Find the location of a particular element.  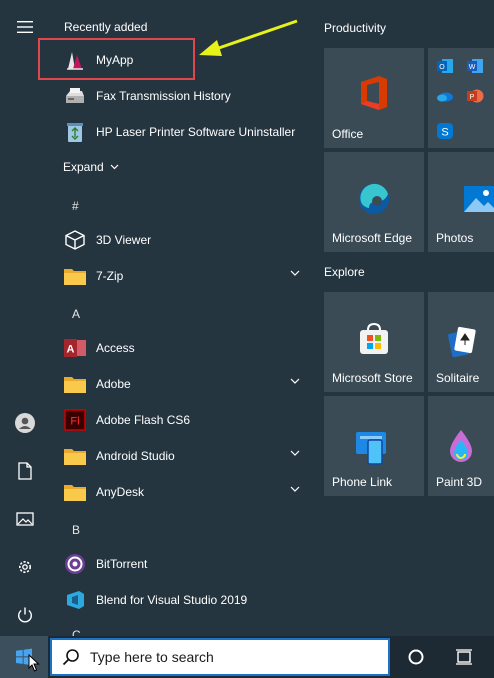

hamburger-icon is located at coordinates (25, 27).